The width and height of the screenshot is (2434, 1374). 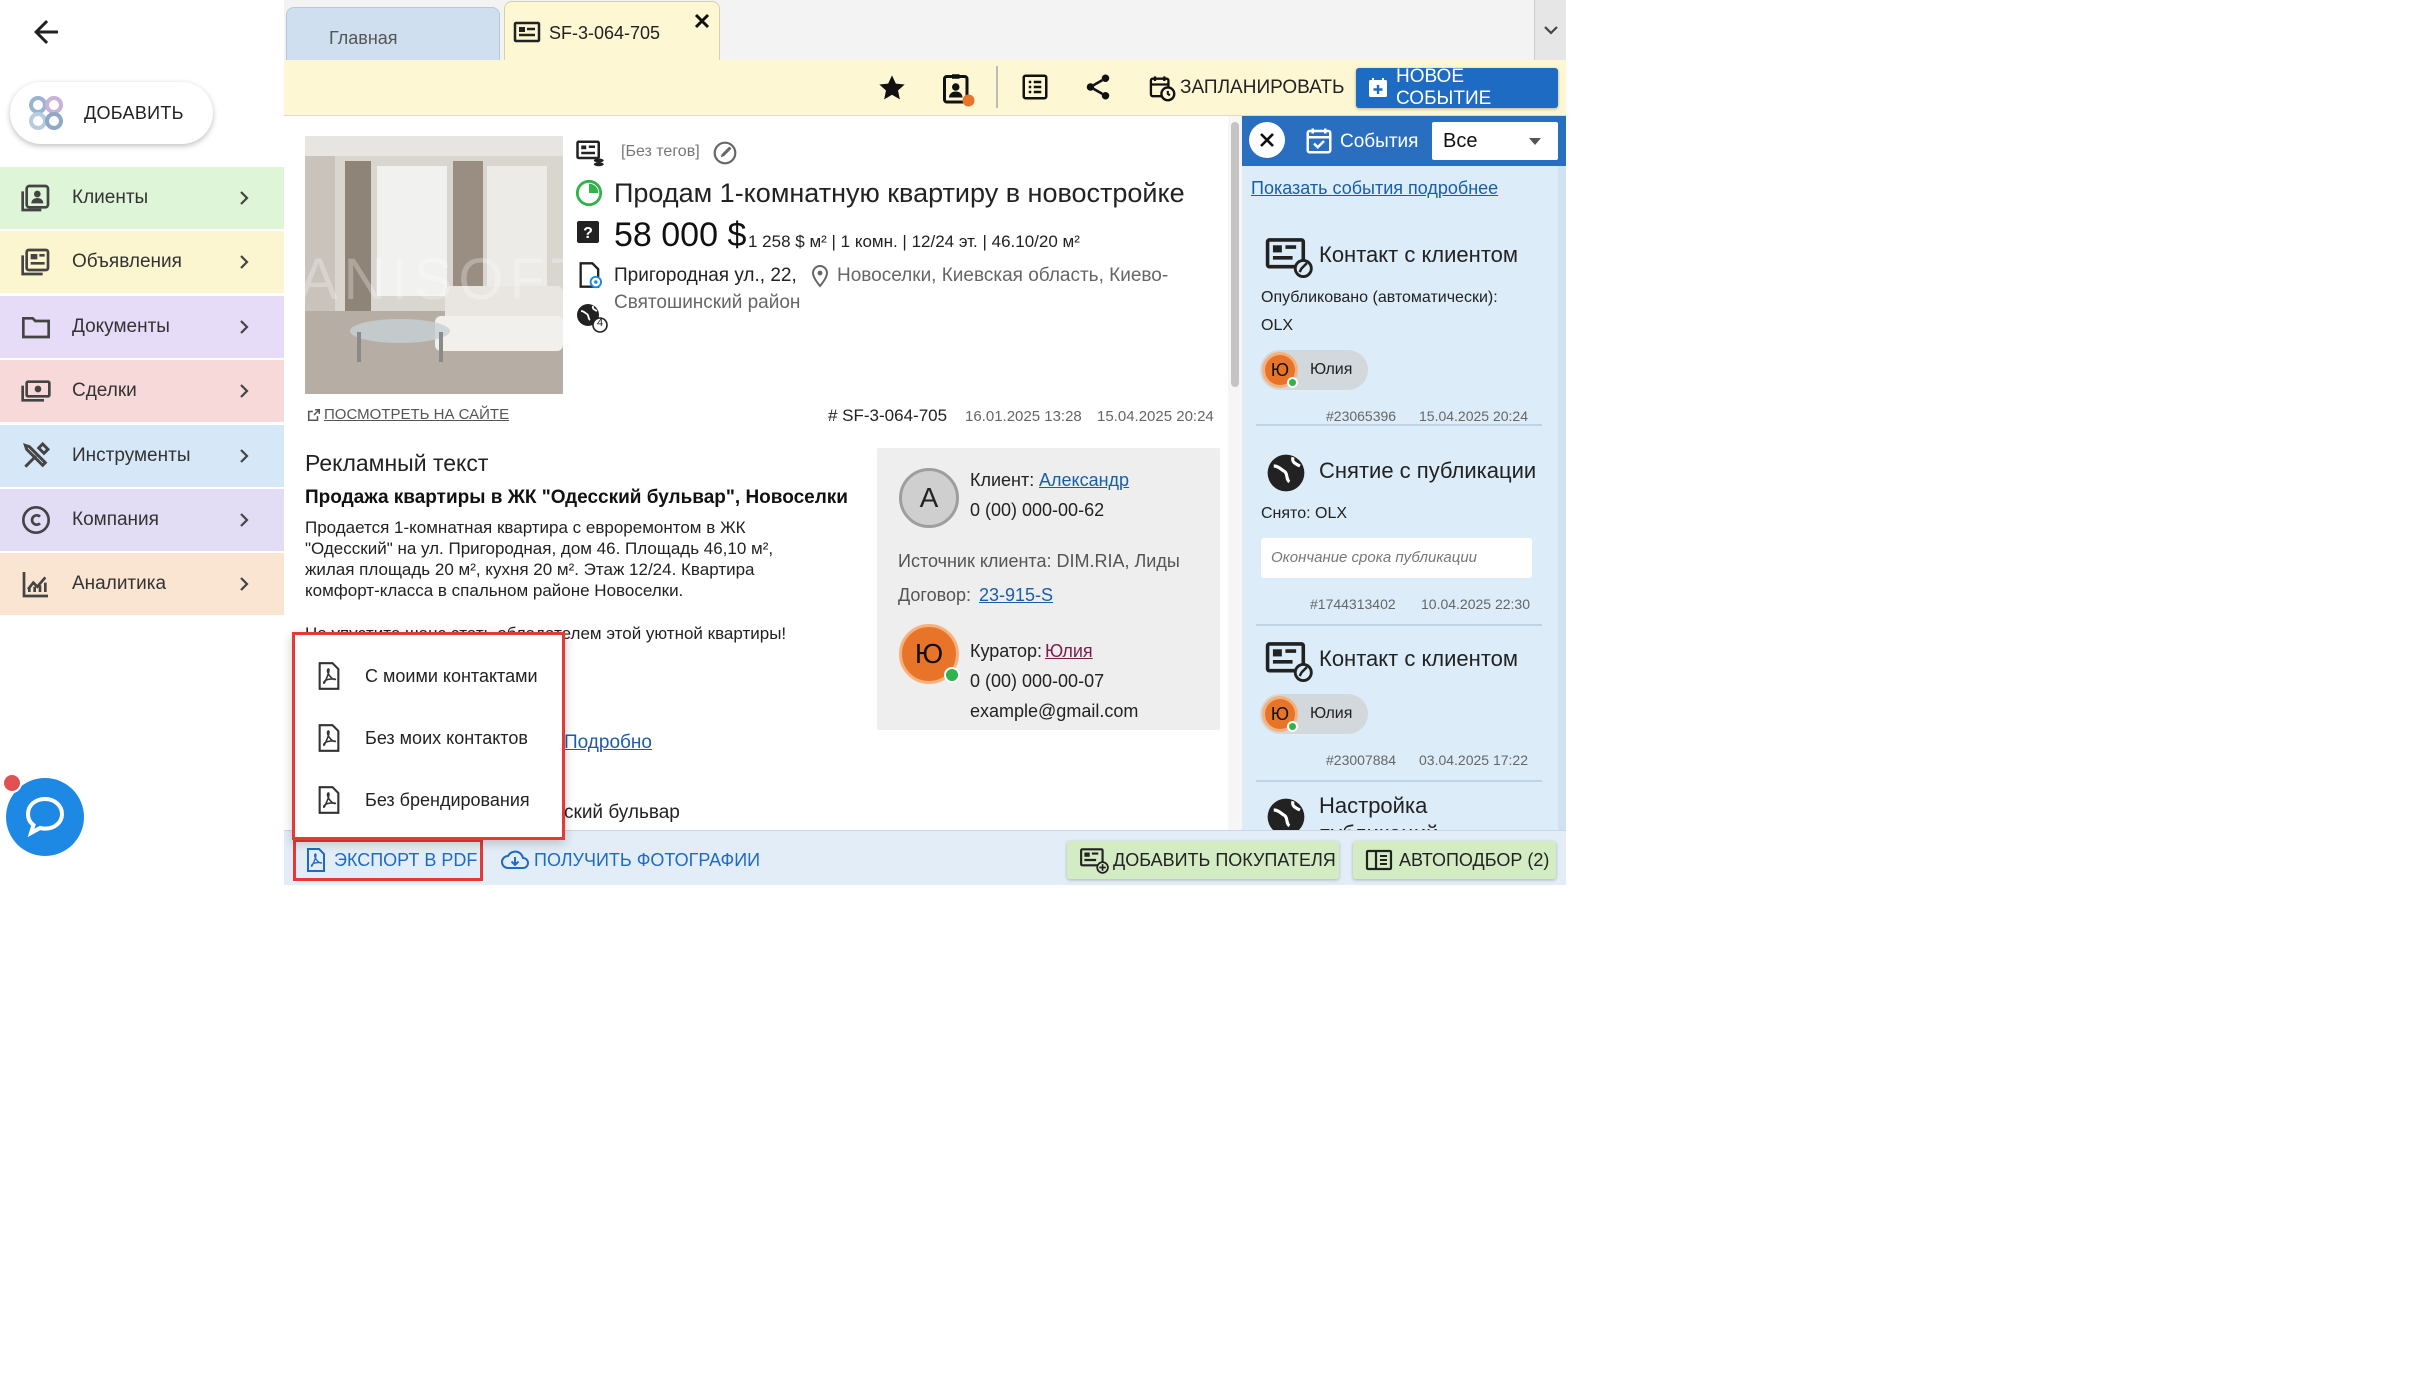 What do you see at coordinates (1460, 141) in the screenshot?
I see `events-filter-value: Все` at bounding box center [1460, 141].